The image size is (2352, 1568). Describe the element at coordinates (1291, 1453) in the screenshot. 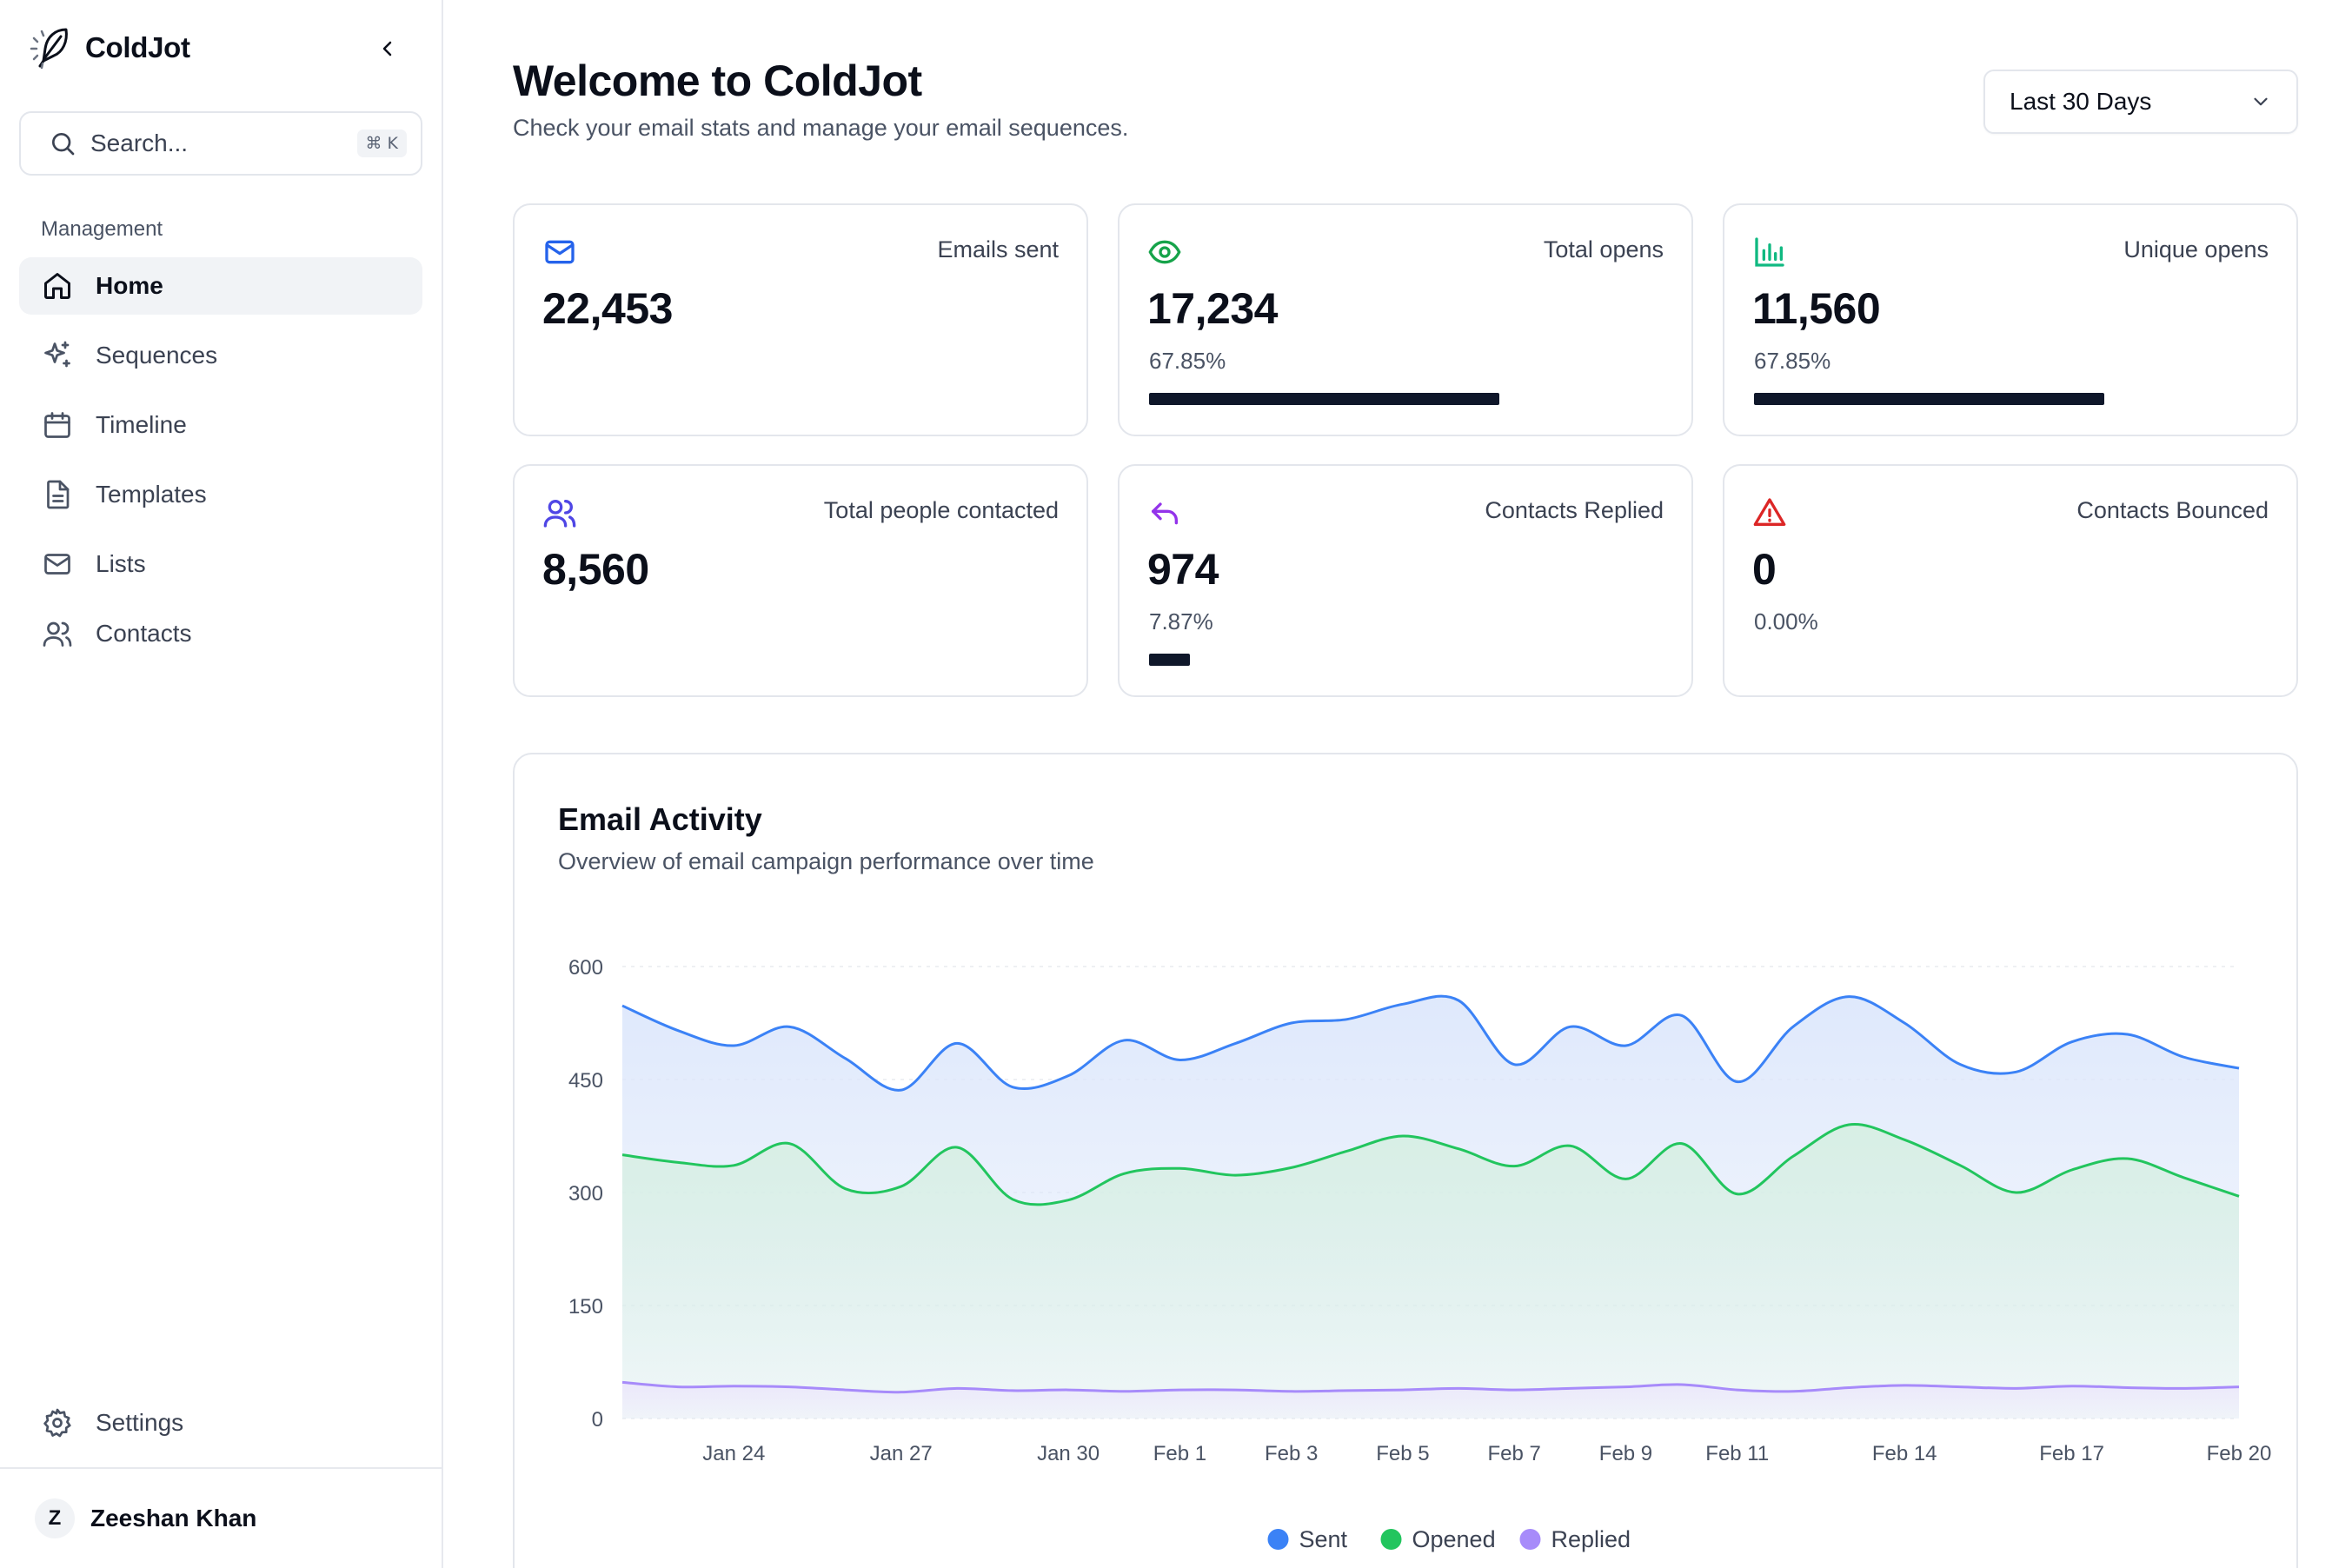

I see `x-tick-label: Feb 3` at that location.